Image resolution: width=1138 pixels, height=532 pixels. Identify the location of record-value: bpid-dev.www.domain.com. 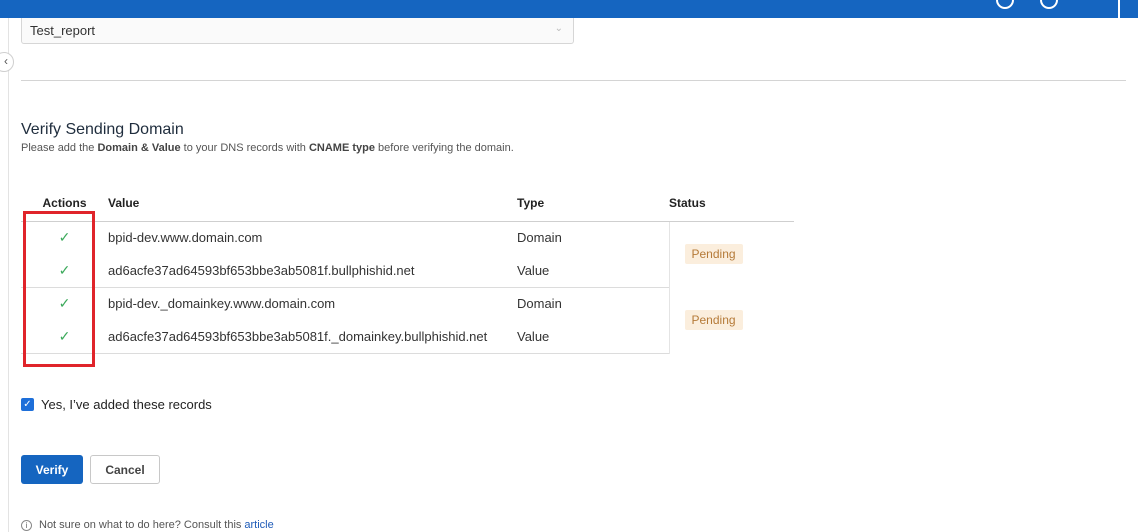
(185, 238).